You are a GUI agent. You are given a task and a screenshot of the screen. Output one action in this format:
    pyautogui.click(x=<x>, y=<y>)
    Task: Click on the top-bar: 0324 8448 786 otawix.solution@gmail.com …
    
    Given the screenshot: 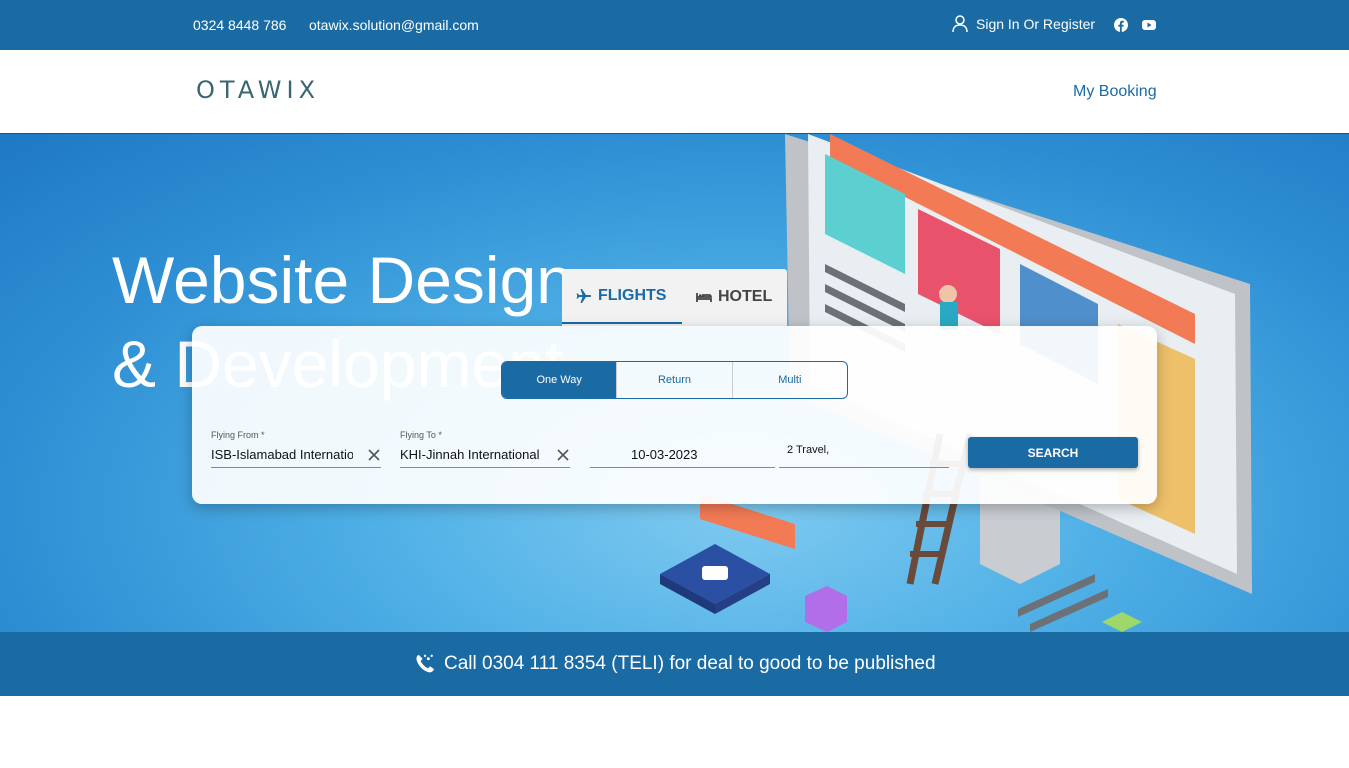 What is the action you would take?
    pyautogui.click(x=674, y=25)
    